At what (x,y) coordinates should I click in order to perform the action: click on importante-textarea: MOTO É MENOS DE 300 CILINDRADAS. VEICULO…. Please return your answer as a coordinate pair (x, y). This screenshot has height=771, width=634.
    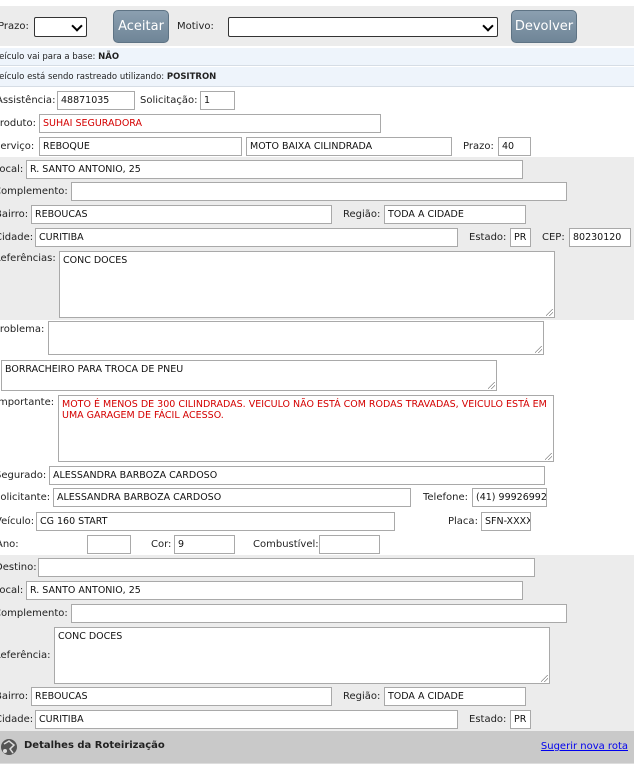
    Looking at the image, I should click on (306, 428).